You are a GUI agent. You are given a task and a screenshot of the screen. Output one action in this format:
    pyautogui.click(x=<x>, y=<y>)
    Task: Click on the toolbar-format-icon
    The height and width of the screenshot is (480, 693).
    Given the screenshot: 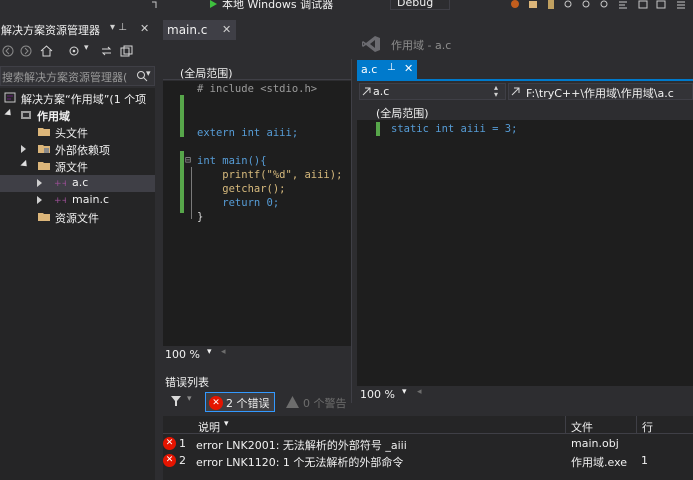 What is the action you would take?
    pyautogui.click(x=623, y=4)
    